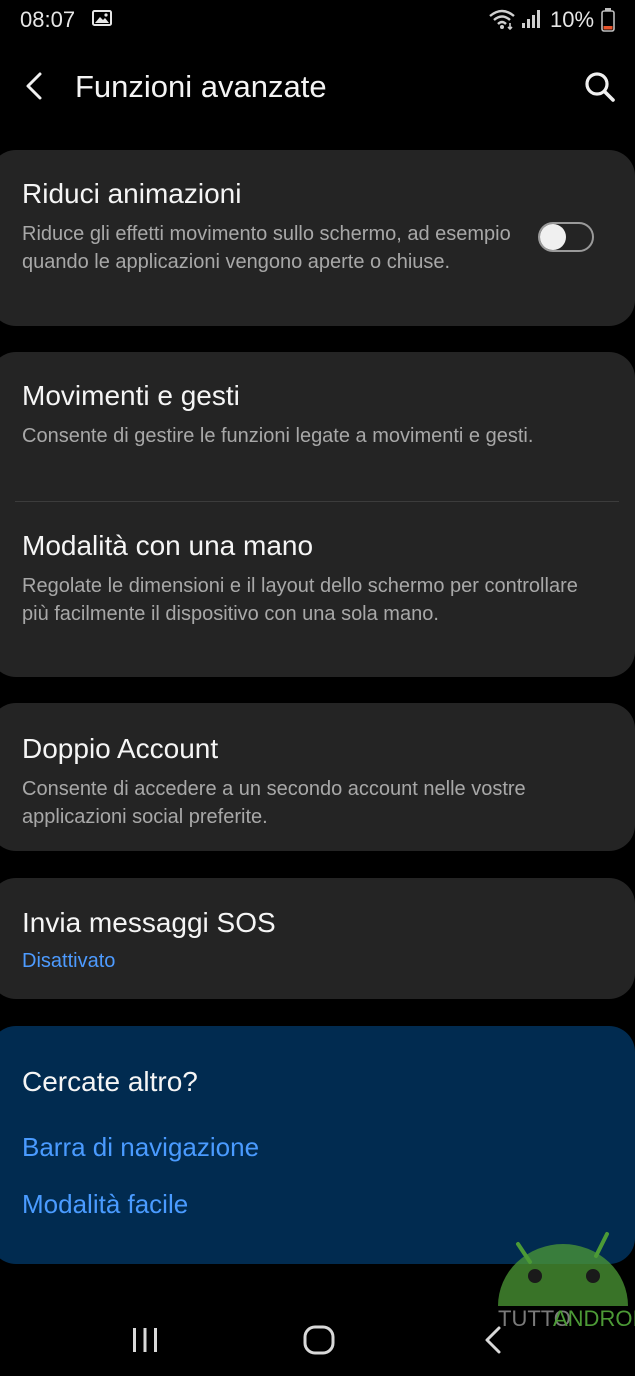 The width and height of the screenshot is (635, 1376). I want to click on setting-title: Doppio Account, so click(120, 748).